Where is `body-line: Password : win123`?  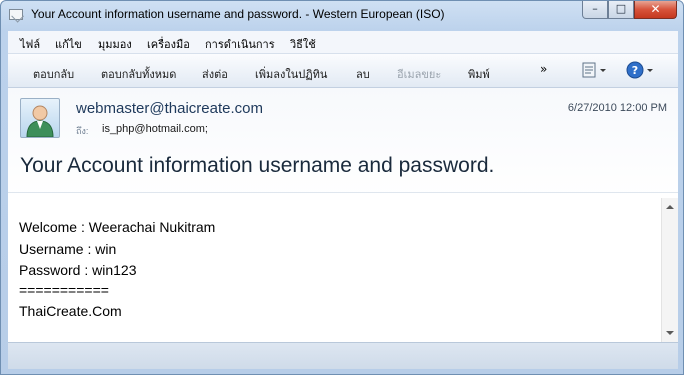 body-line: Password : win123 is located at coordinates (78, 270).